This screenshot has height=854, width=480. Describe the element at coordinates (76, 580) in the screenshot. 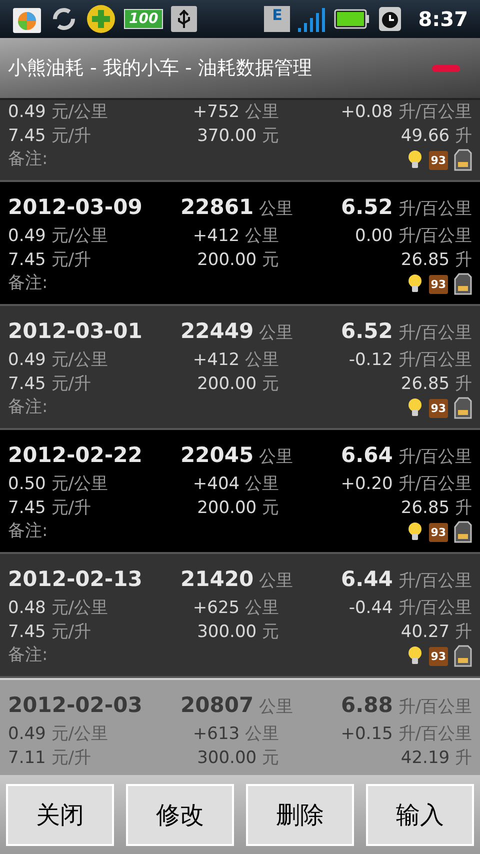

I see `record-date: 2012-02-13` at that location.